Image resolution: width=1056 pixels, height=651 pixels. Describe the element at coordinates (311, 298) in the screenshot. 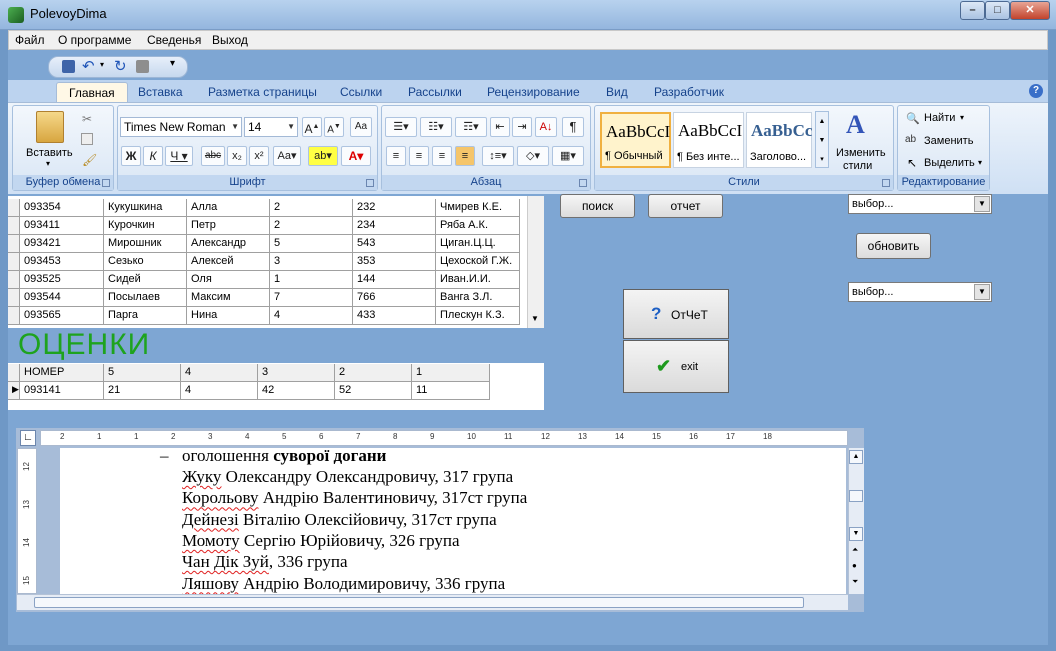

I see `student-cell: 7` at that location.